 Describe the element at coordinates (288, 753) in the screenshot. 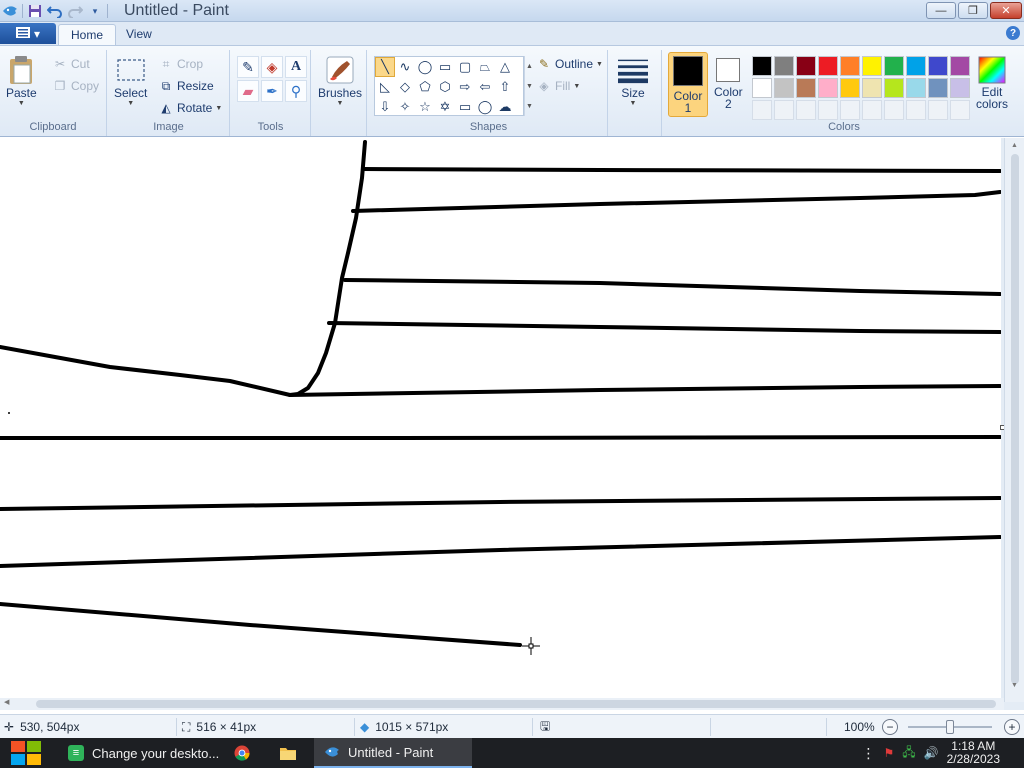

I see `taskbar-item-explorer` at that location.